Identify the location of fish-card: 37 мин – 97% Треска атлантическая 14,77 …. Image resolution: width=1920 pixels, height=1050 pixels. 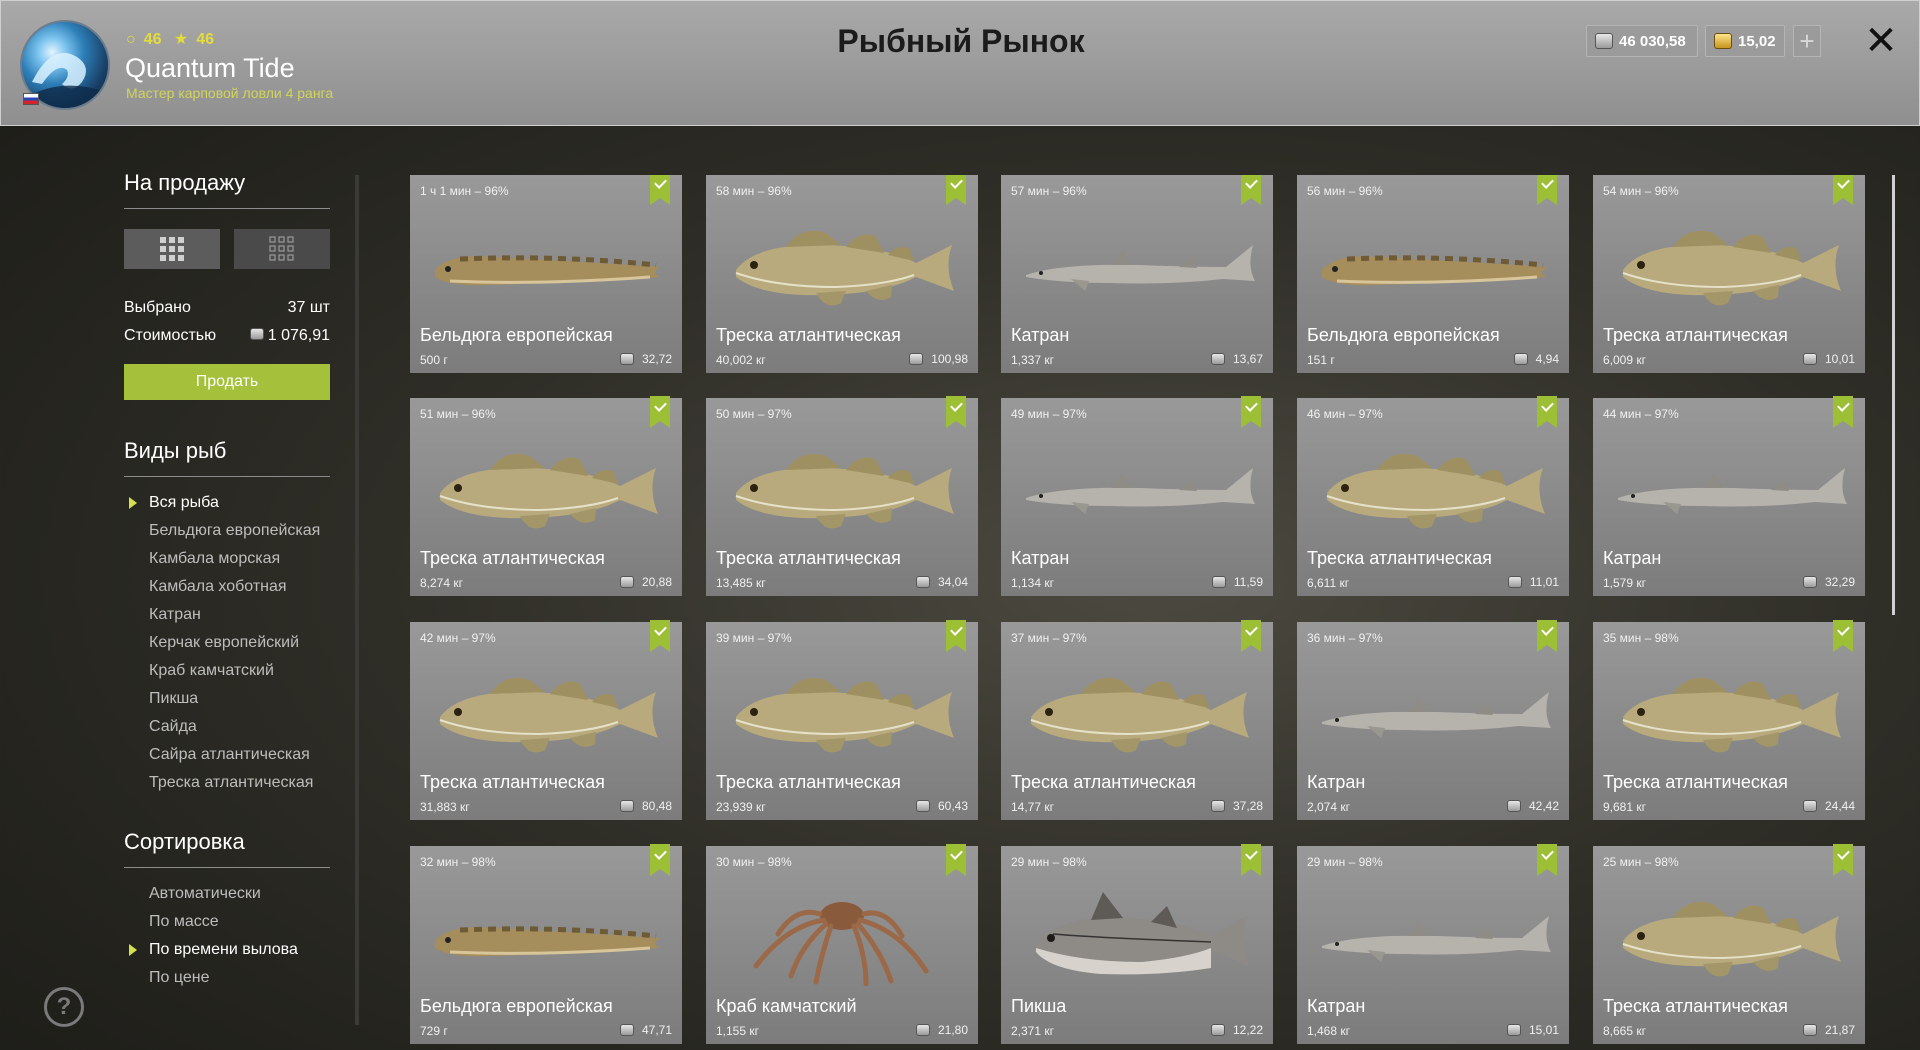
(1137, 720).